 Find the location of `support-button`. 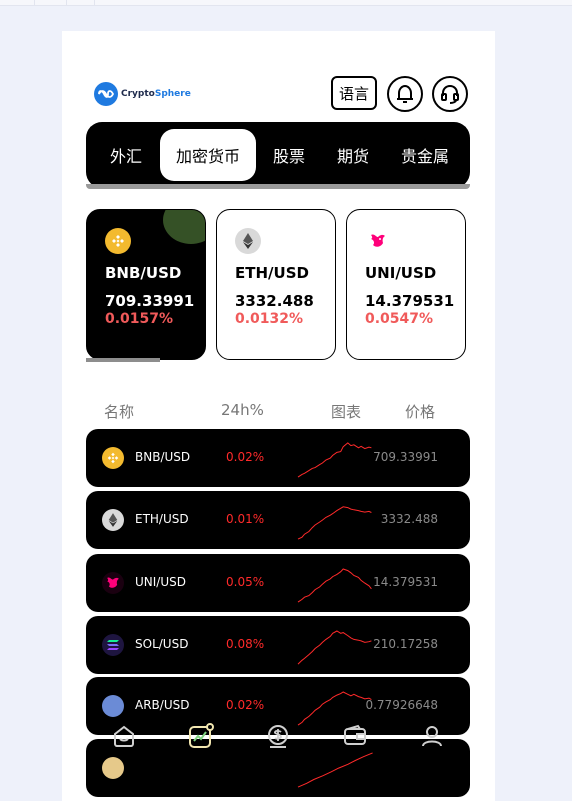

support-button is located at coordinates (450, 94).